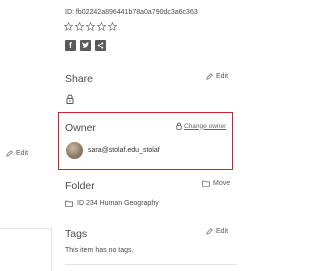 The width and height of the screenshot is (320, 271). What do you see at coordinates (22, 153) in the screenshot?
I see `left-edit-label: Edit` at bounding box center [22, 153].